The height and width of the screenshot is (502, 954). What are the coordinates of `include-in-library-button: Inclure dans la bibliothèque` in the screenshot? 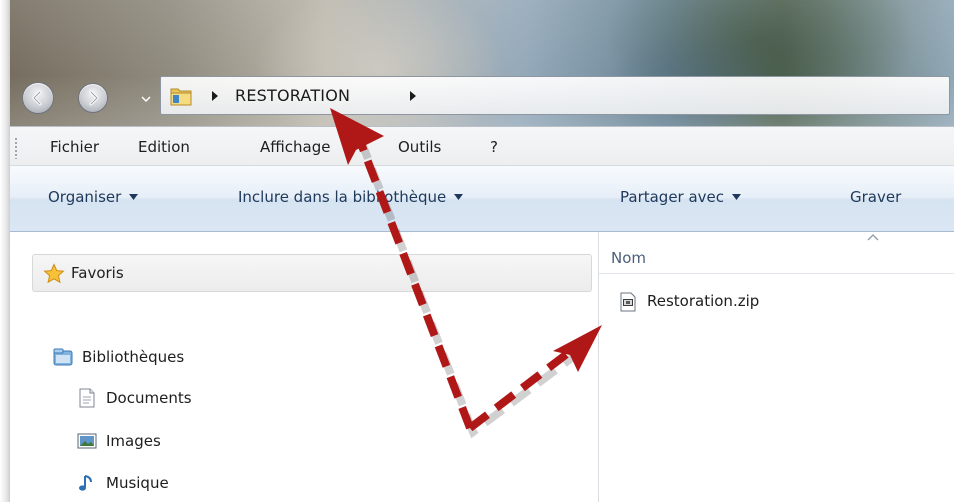 It's located at (351, 197).